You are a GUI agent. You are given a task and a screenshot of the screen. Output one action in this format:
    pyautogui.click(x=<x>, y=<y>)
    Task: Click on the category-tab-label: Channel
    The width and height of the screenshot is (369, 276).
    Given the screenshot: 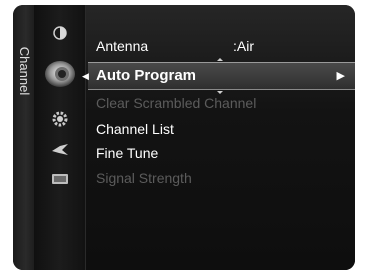 What is the action you would take?
    pyautogui.click(x=24, y=71)
    